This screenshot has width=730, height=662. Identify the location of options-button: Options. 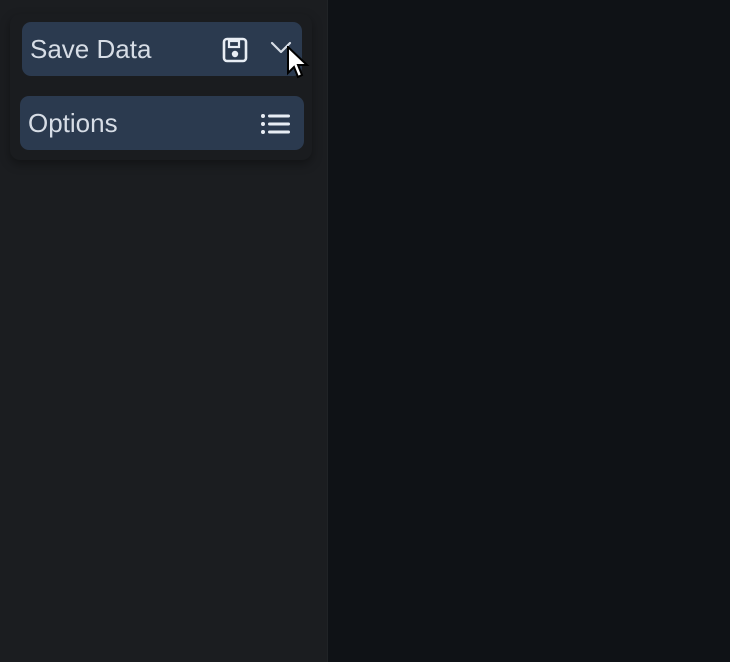
(162, 123).